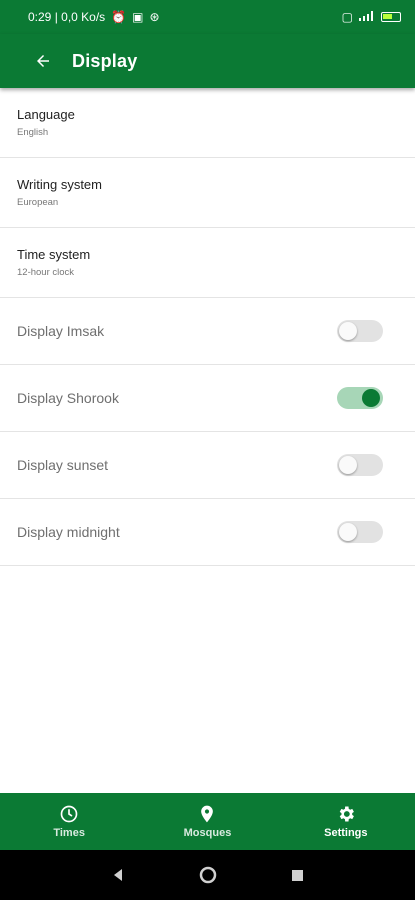 The image size is (415, 900). What do you see at coordinates (138, 17) in the screenshot?
I see `app-notification-icon: ▣` at bounding box center [138, 17].